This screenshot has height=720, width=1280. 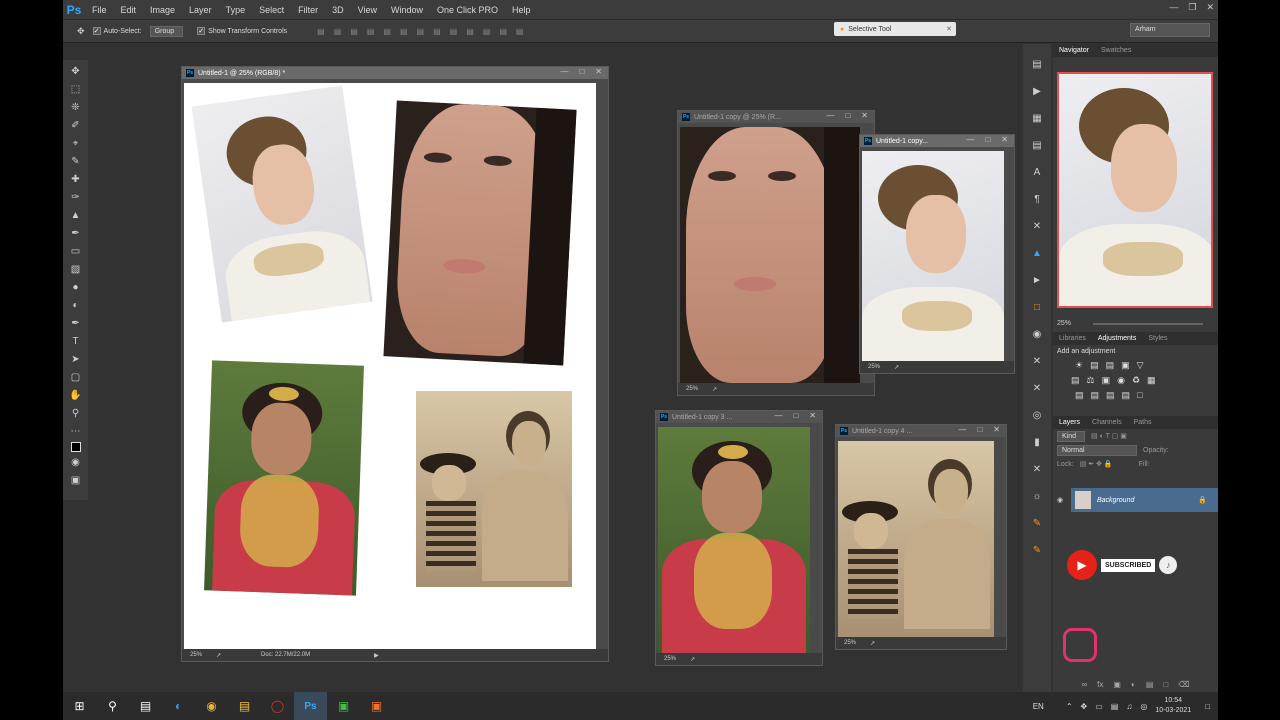 What do you see at coordinates (321, 31) in the screenshot?
I see `align-top-icon: ▤` at bounding box center [321, 31].